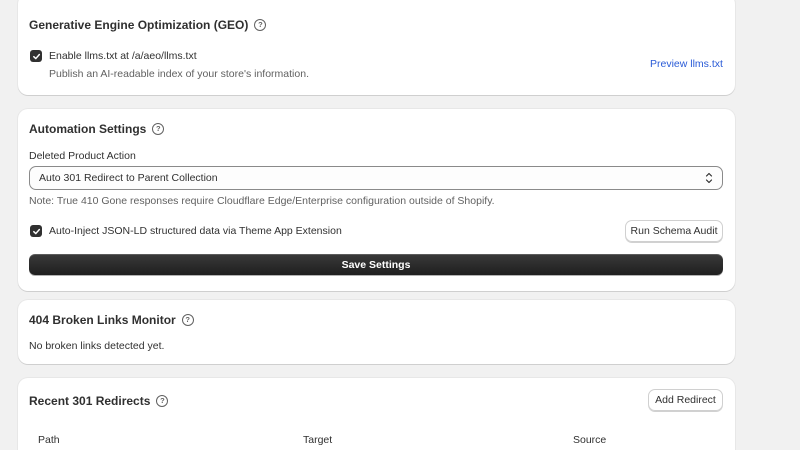 The width and height of the screenshot is (800, 450). What do you see at coordinates (685, 400) in the screenshot?
I see `add-redirect-button: Add Redirect` at bounding box center [685, 400].